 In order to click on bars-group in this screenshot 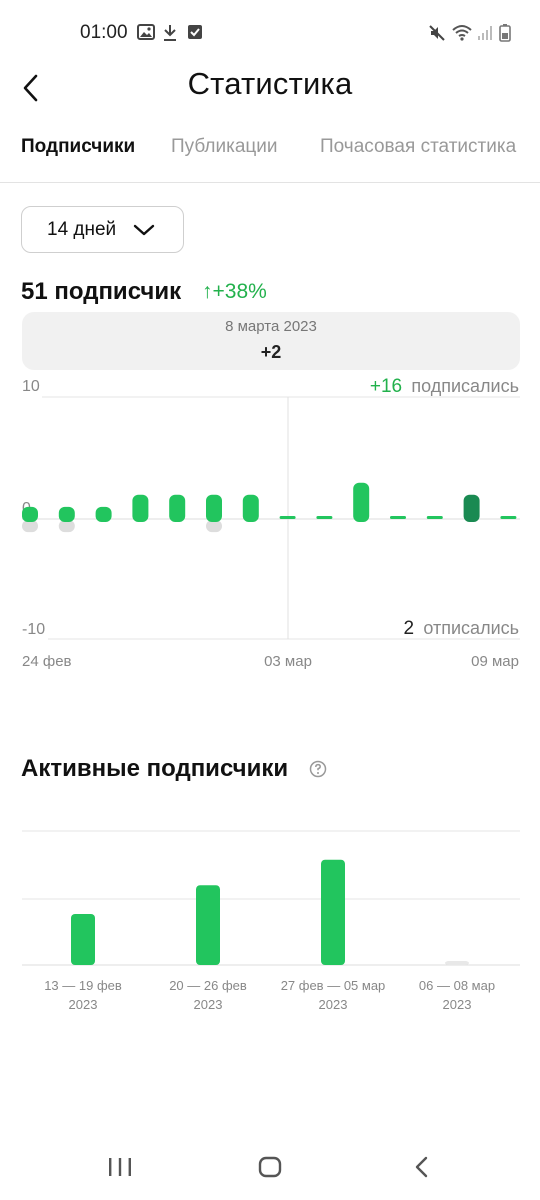, I will do `click(269, 507)`.